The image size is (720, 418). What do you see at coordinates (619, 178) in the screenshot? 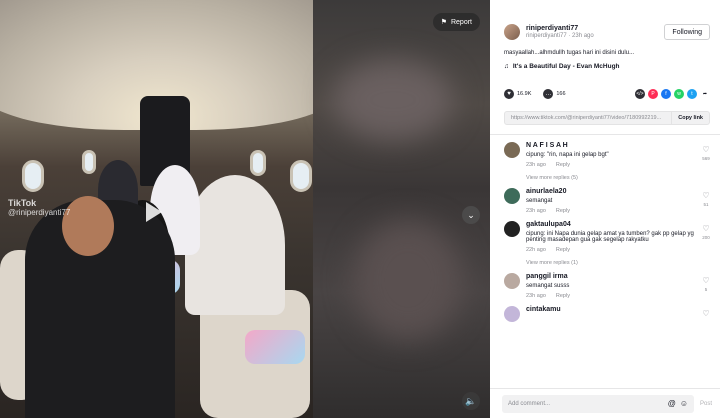
I see `view-more-replies: View more replies (5)` at bounding box center [619, 178].